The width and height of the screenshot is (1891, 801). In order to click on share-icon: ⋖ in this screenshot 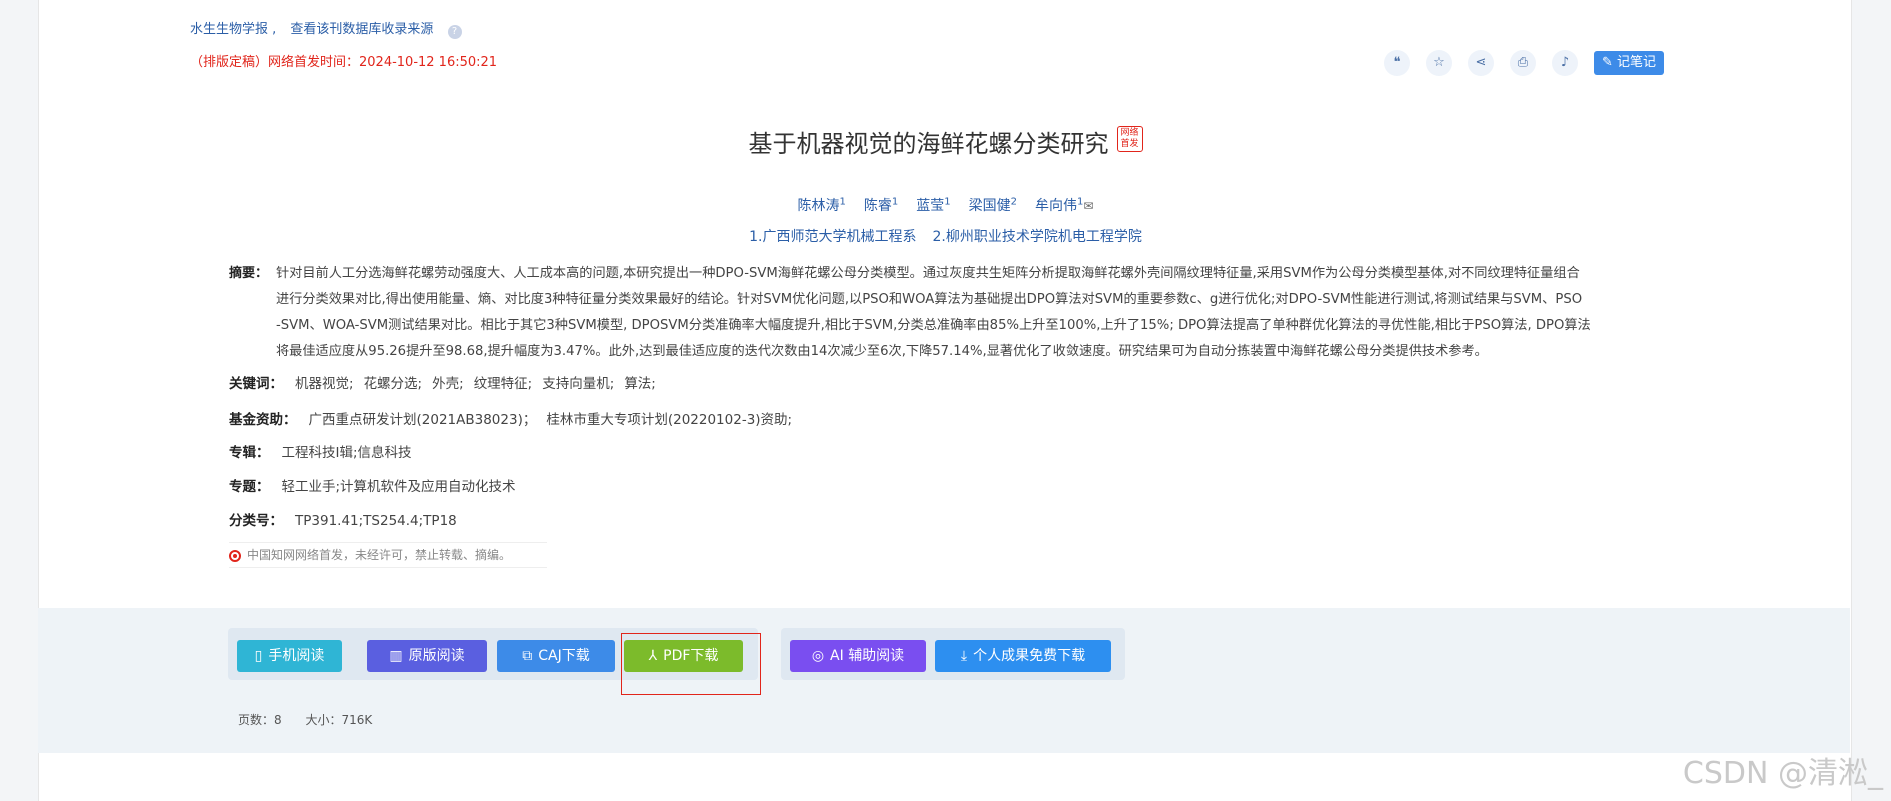, I will do `click(1481, 63)`.